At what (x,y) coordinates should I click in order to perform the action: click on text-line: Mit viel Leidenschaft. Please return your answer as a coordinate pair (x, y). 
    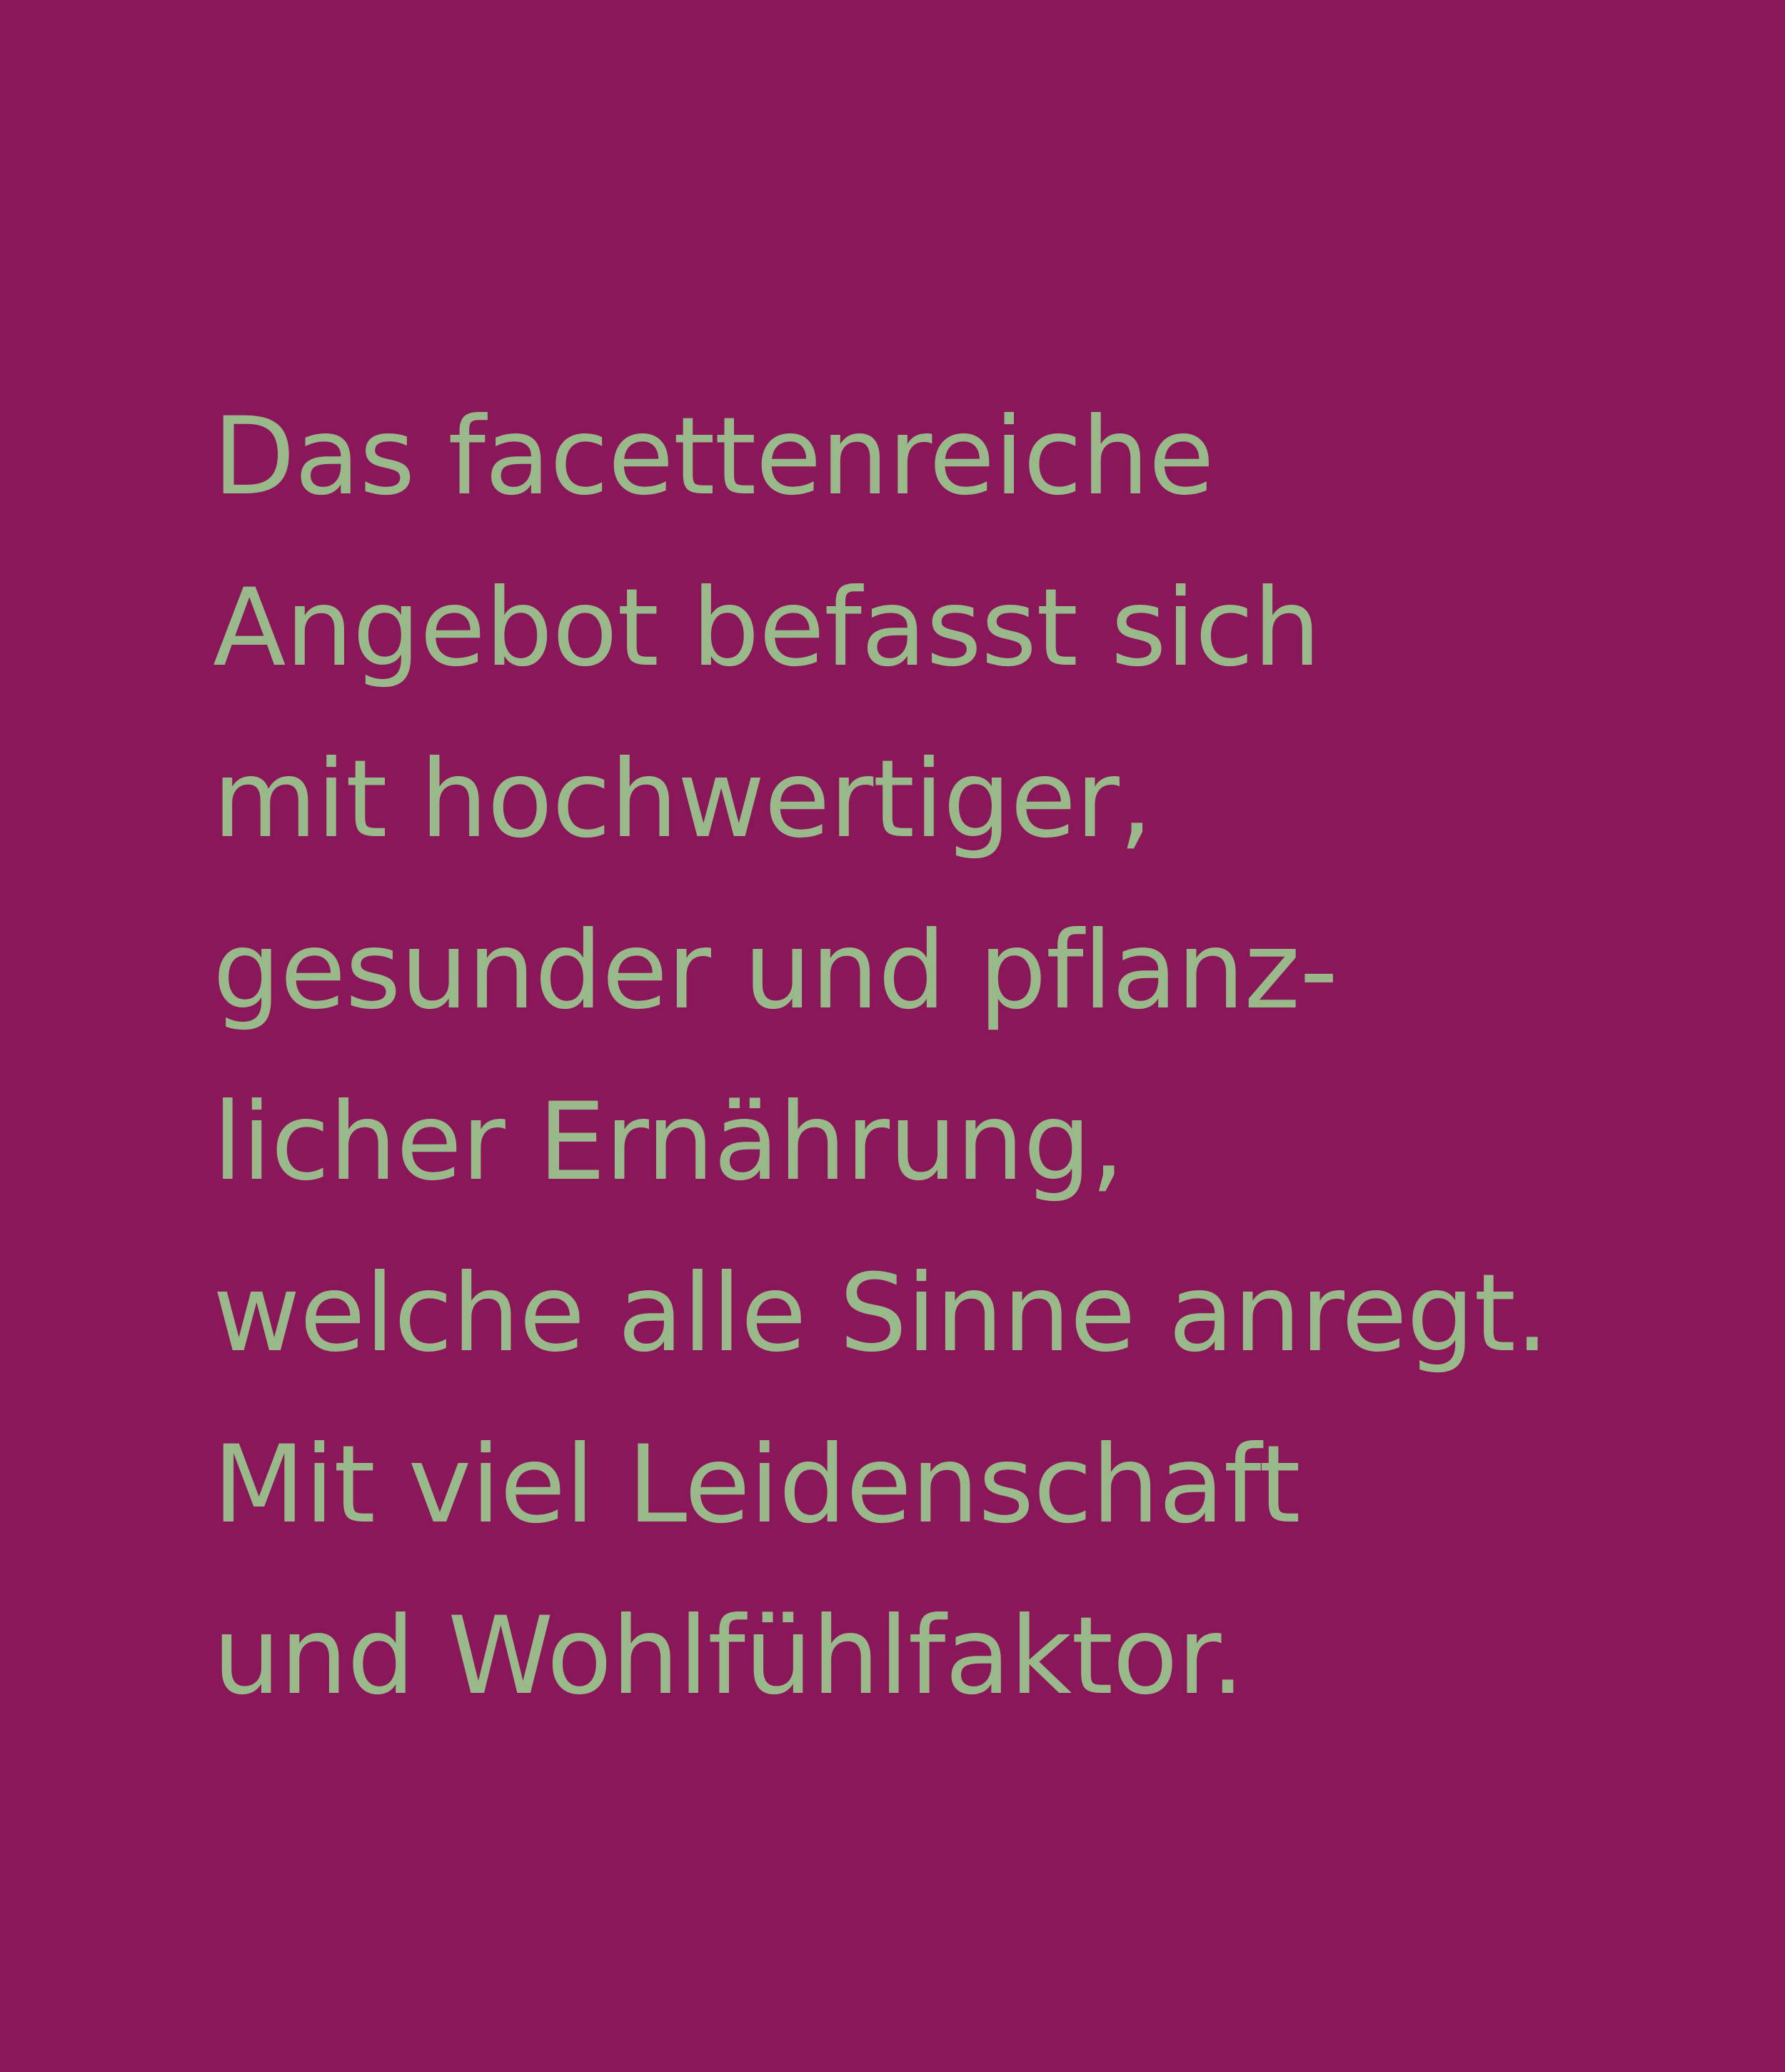
    Looking at the image, I should click on (757, 1485).